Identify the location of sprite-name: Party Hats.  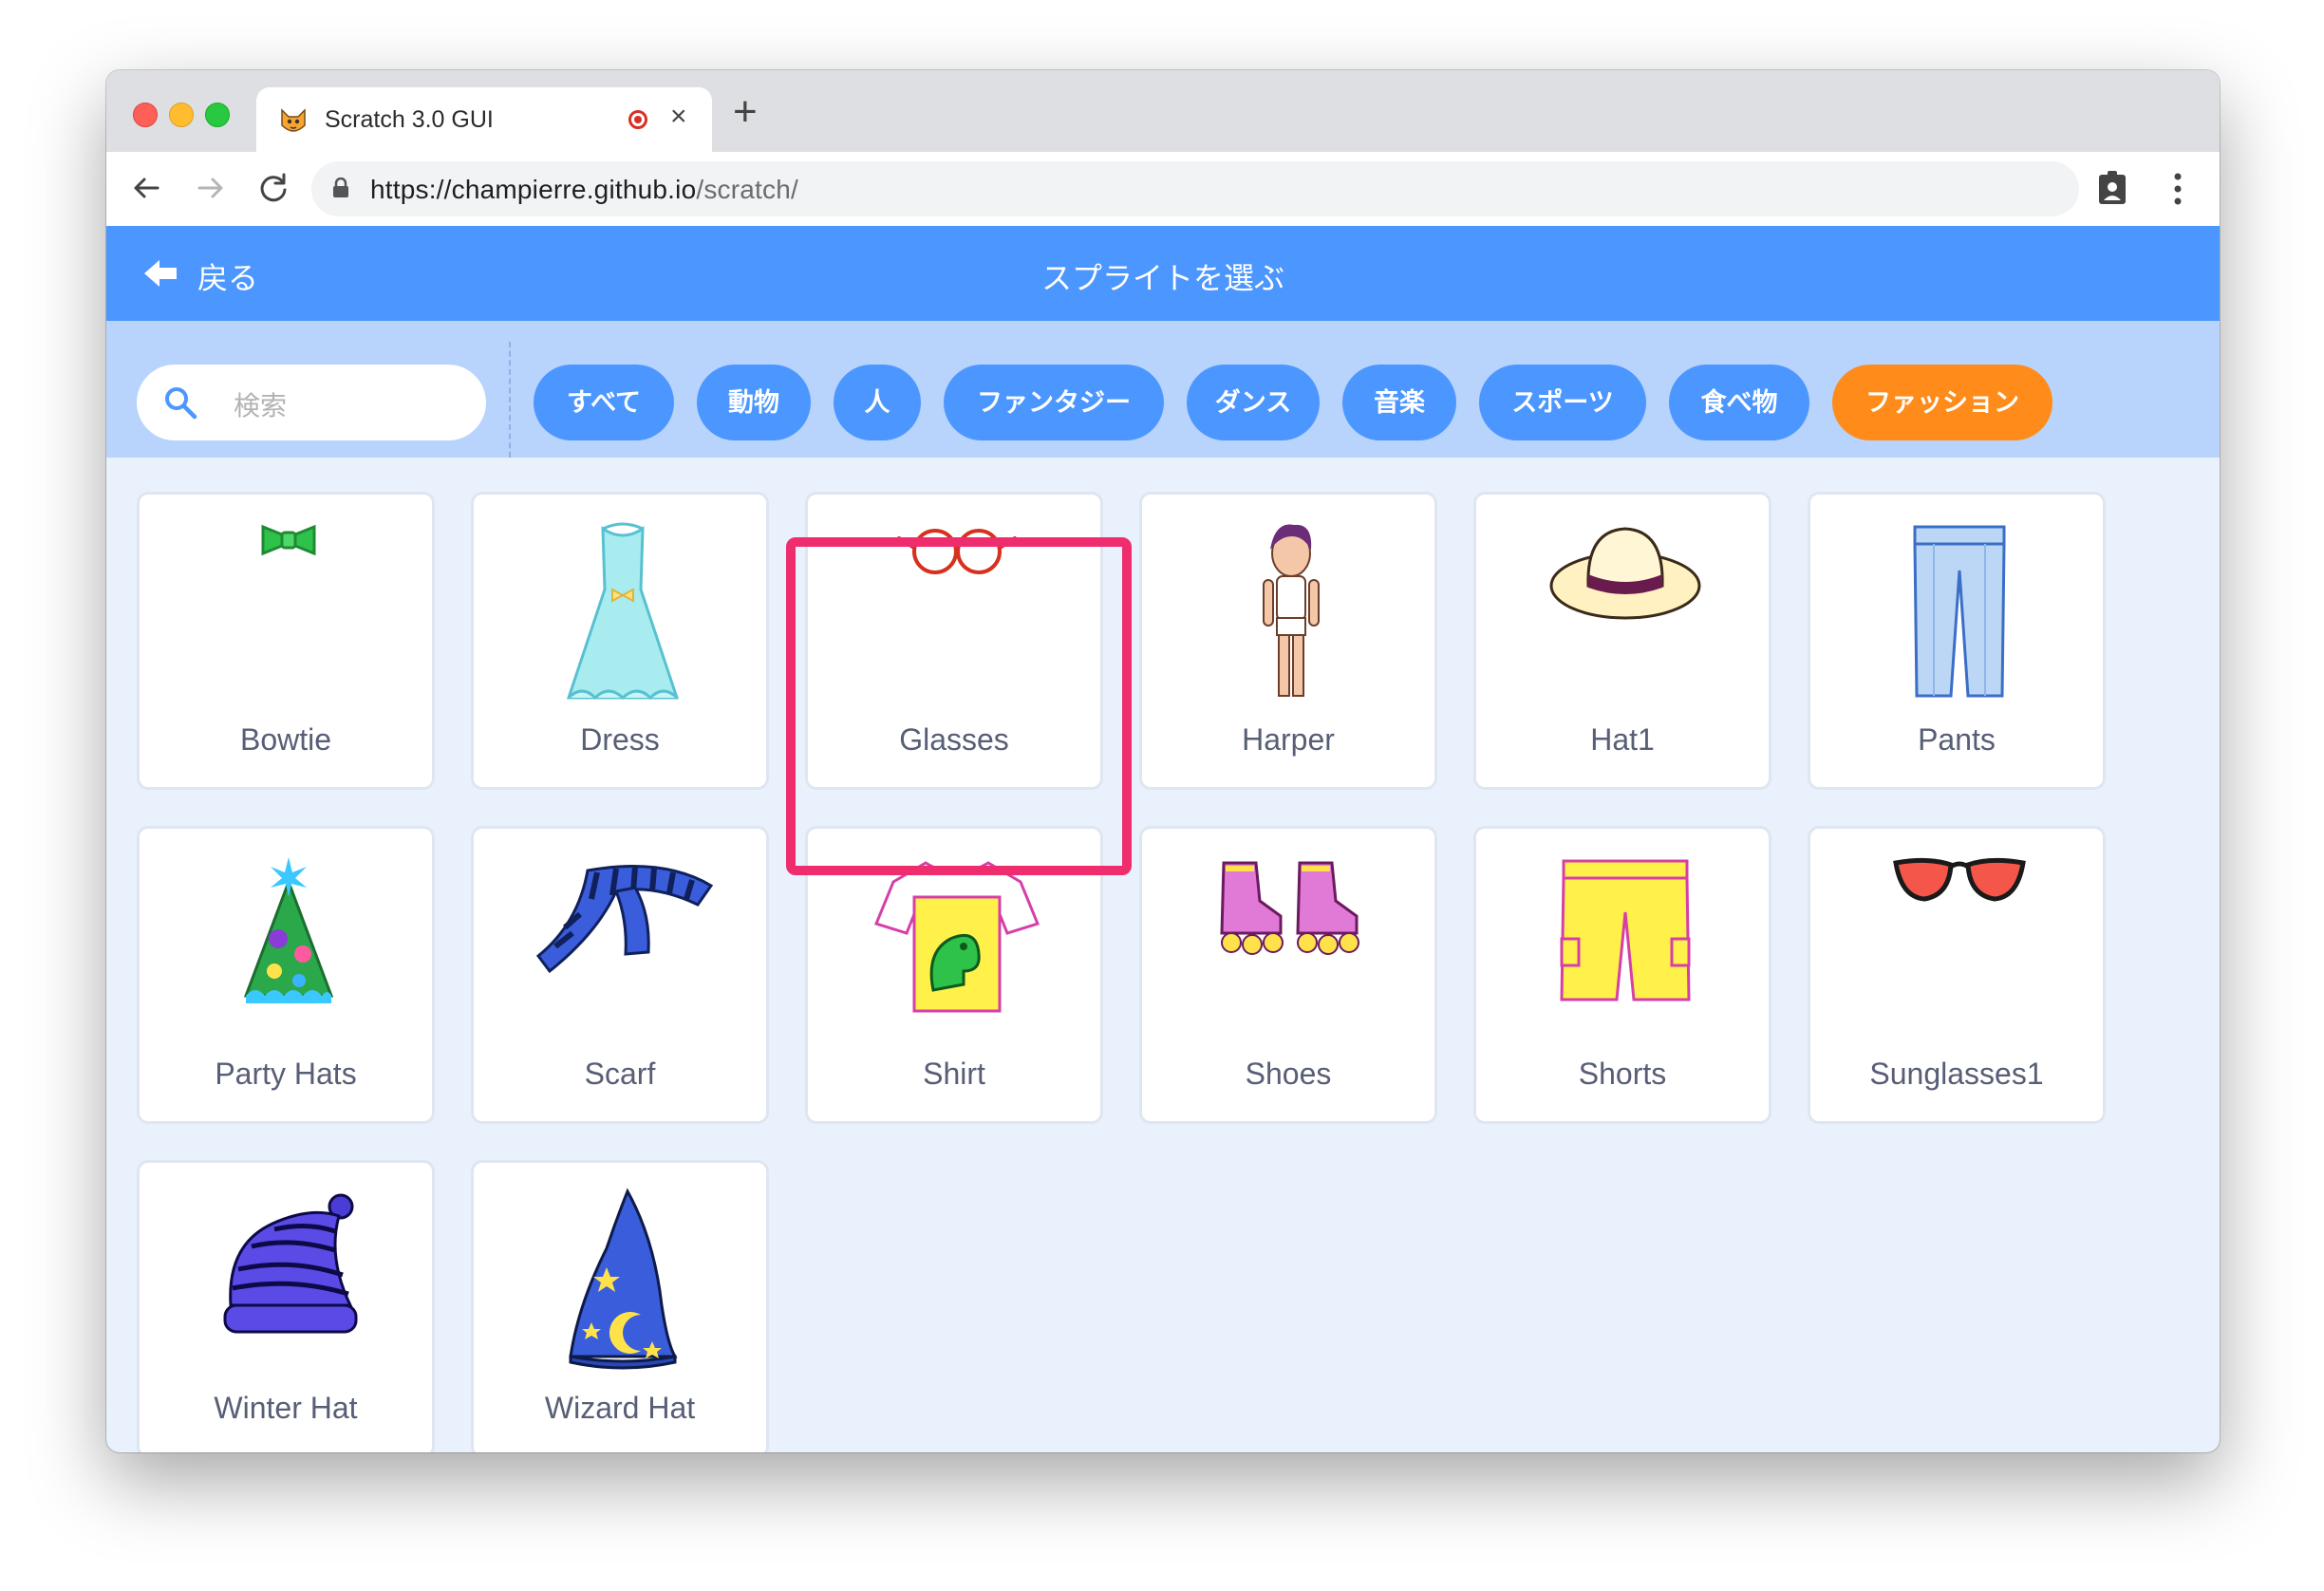
(286, 1074).